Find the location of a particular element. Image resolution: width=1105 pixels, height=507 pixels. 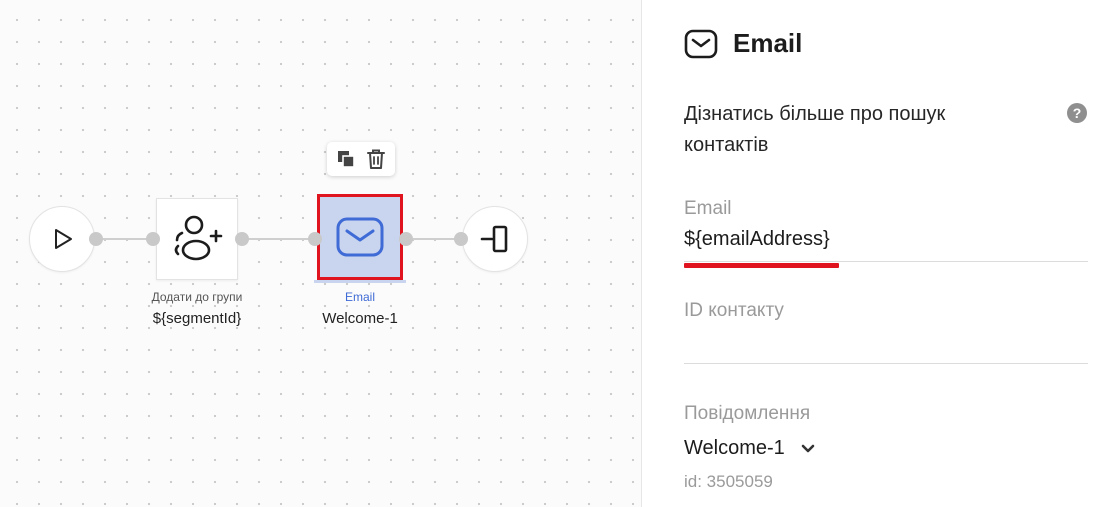

email-node-type-label: Email is located at coordinates (359, 297).